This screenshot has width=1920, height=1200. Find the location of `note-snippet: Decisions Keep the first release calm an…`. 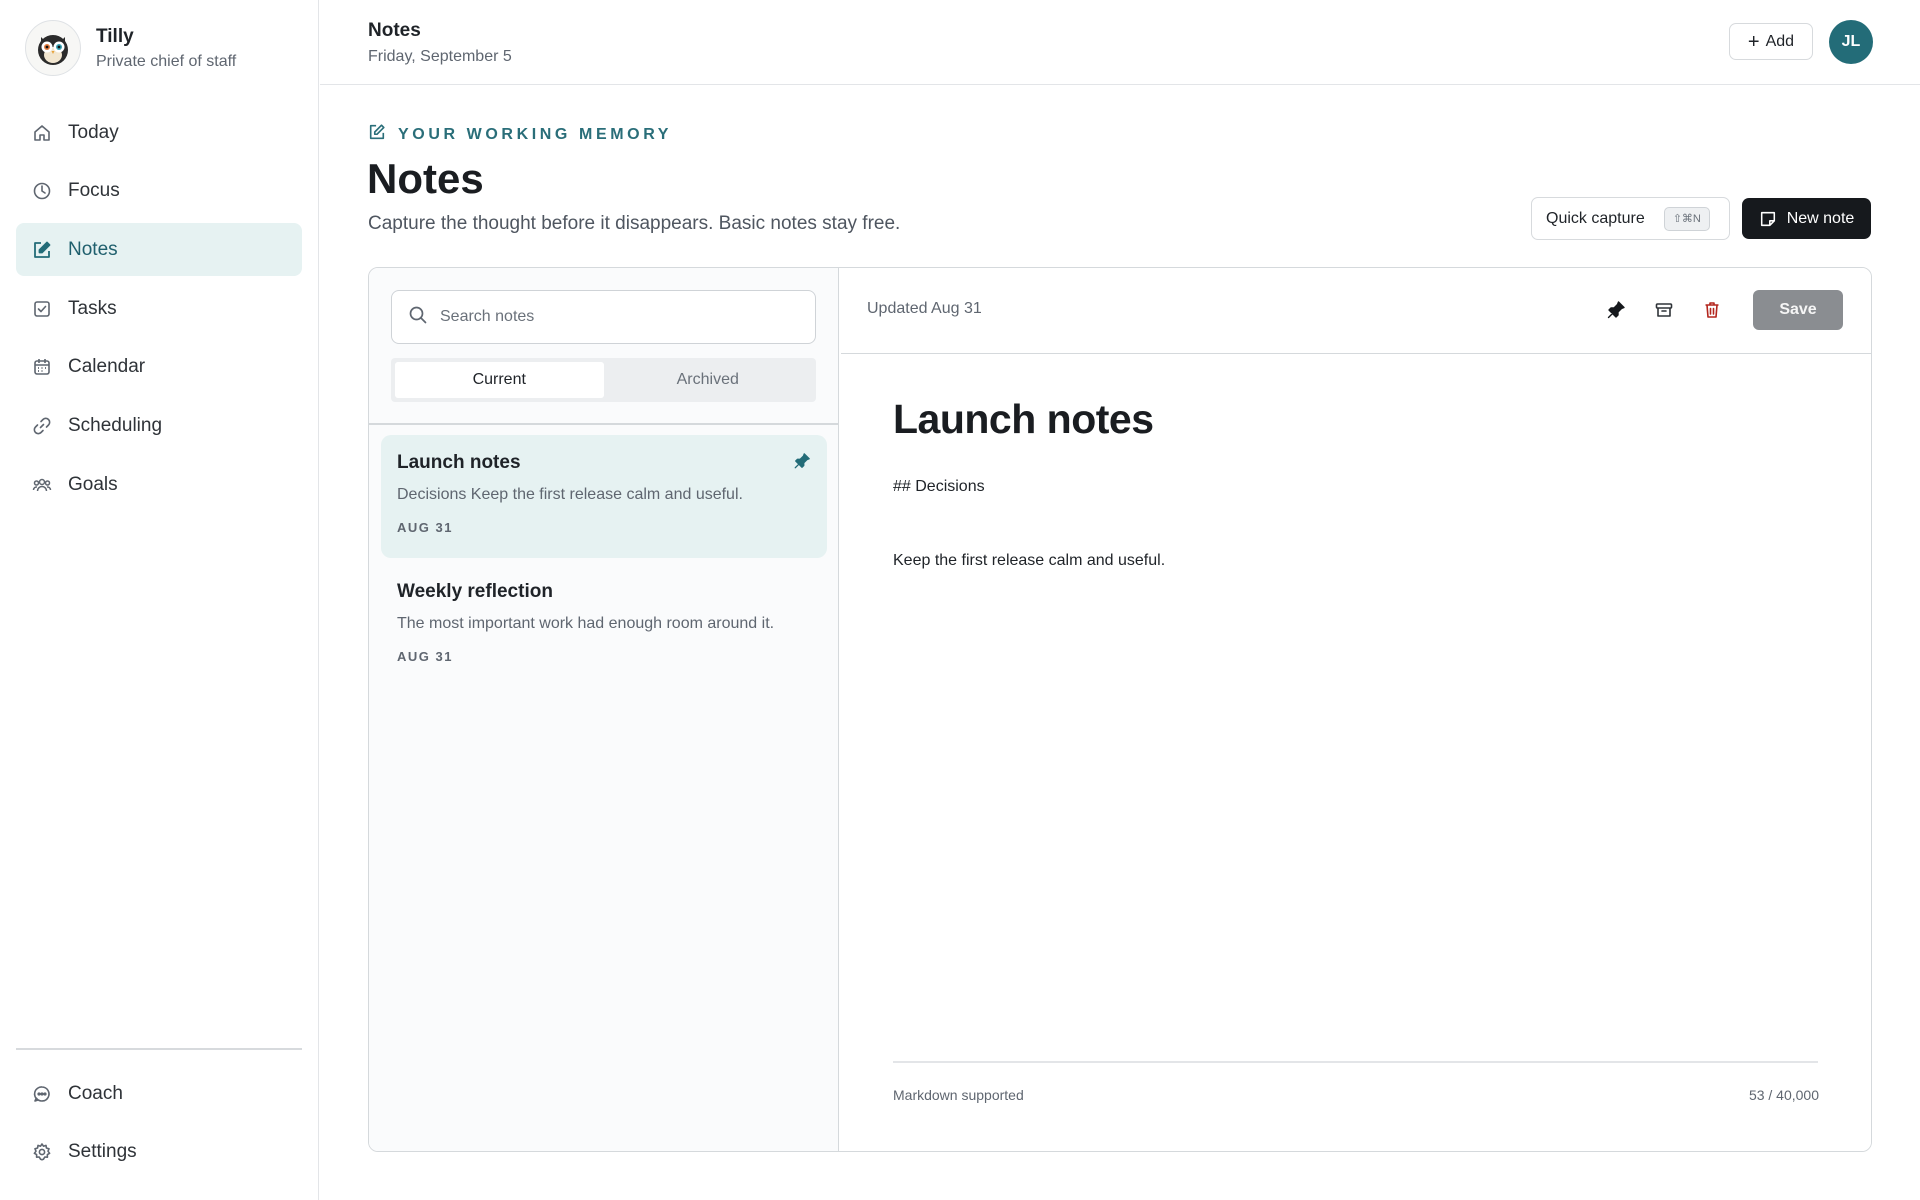

note-snippet: Decisions Keep the first release calm an… is located at coordinates (570, 494).